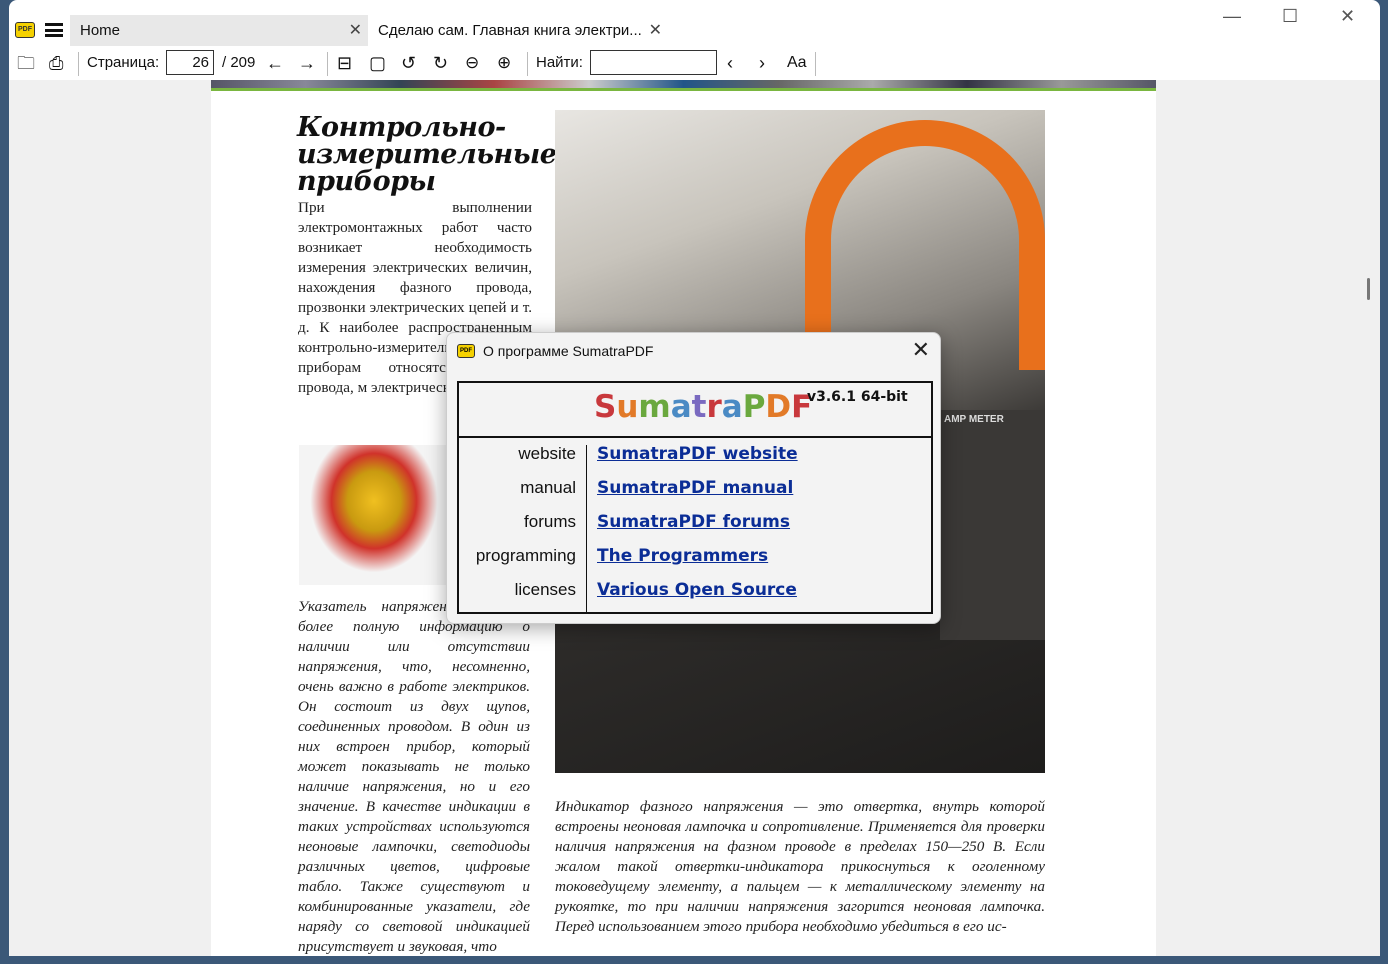  Describe the element at coordinates (683, 89) in the screenshot. I see `green-rule` at that location.